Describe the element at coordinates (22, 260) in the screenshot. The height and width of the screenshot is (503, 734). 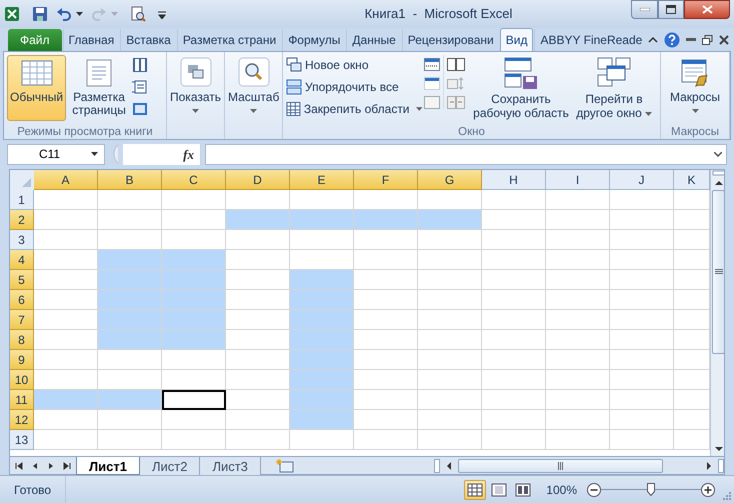
I see `row-header: 4` at that location.